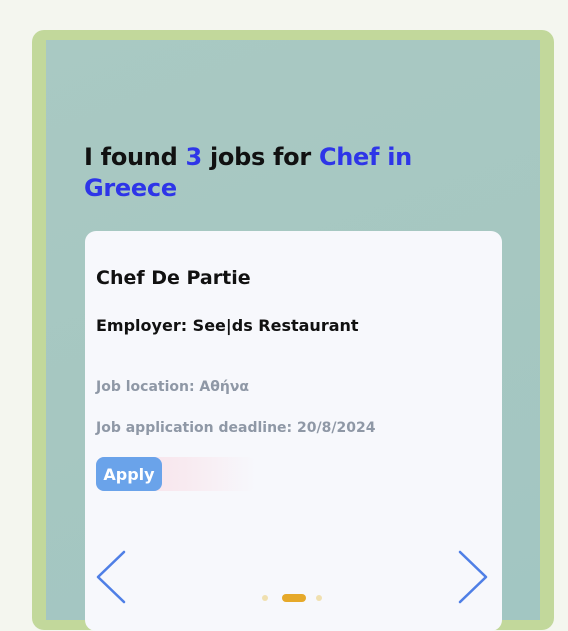 The image size is (568, 631). I want to click on chevron-right-icon, so click(473, 577).